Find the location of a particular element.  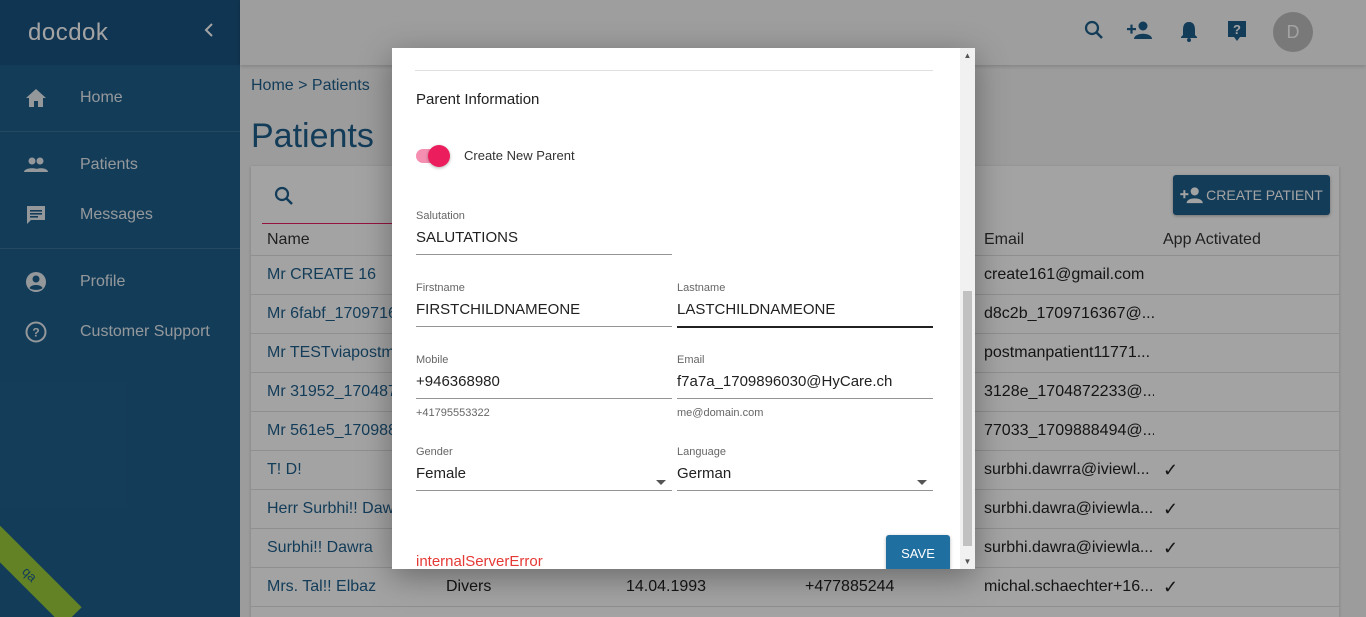

salutation-input: SALUTATIONS is located at coordinates (544, 240).